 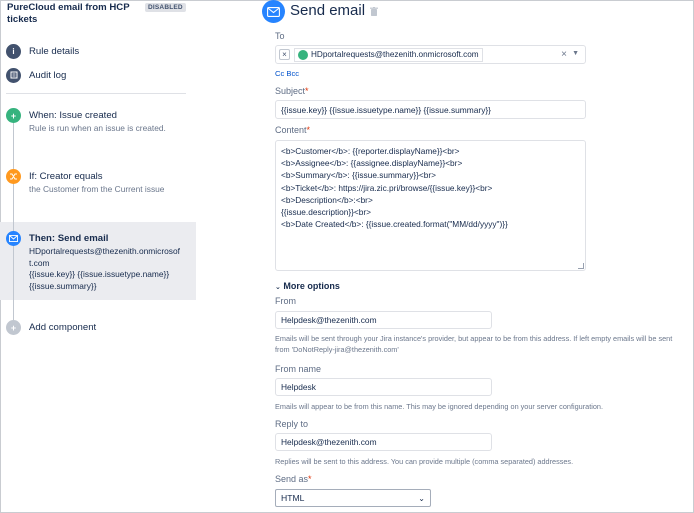 What do you see at coordinates (293, 498) in the screenshot?
I see `send-as-value: HTML` at bounding box center [293, 498].